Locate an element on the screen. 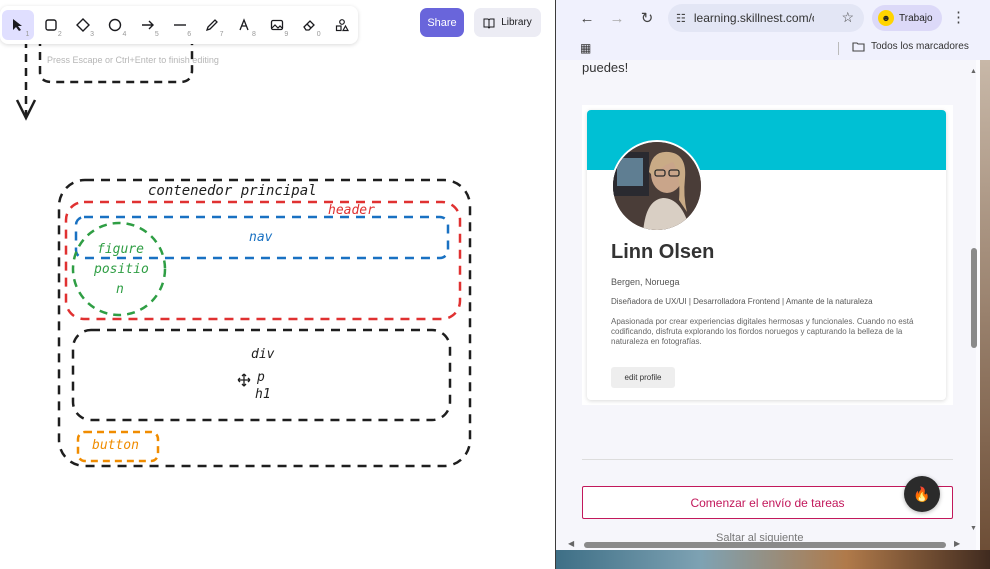 Image resolution: width=990 pixels, height=569 pixels. pointer-icon is located at coordinates (18, 25).